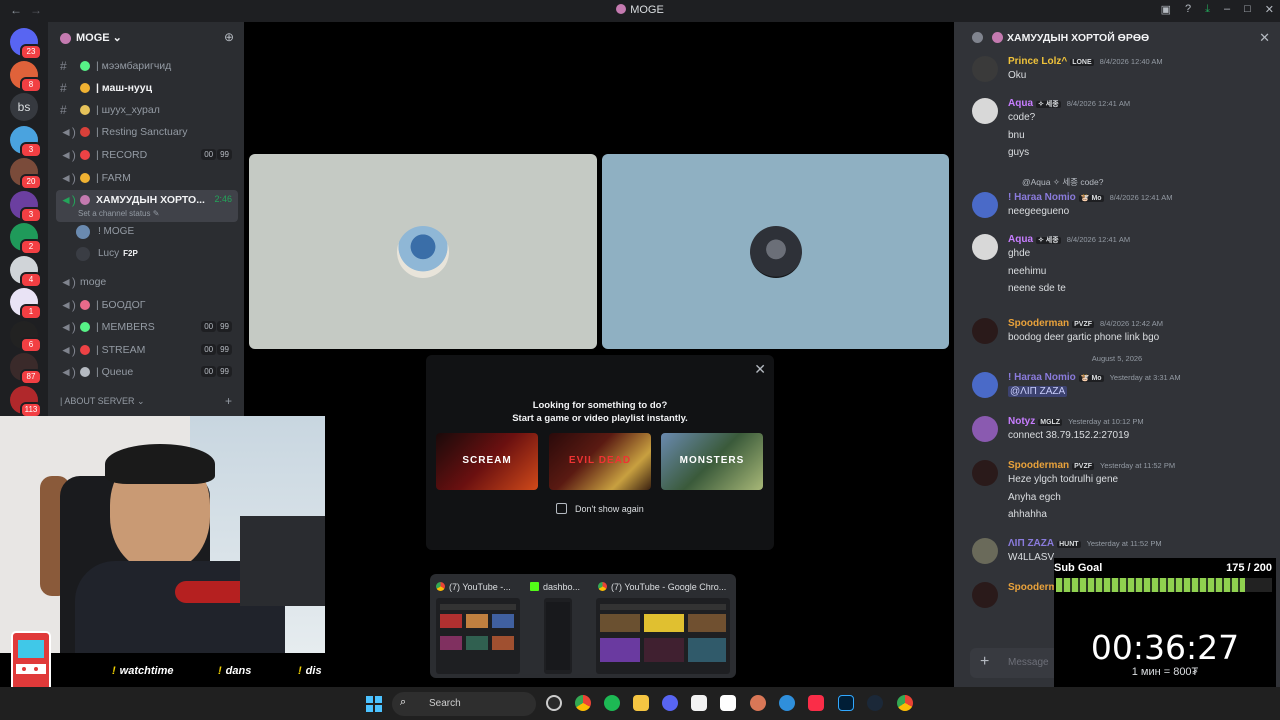 This screenshot has height=720, width=1280. I want to click on date-separator: August 5, 2026, so click(1117, 358).